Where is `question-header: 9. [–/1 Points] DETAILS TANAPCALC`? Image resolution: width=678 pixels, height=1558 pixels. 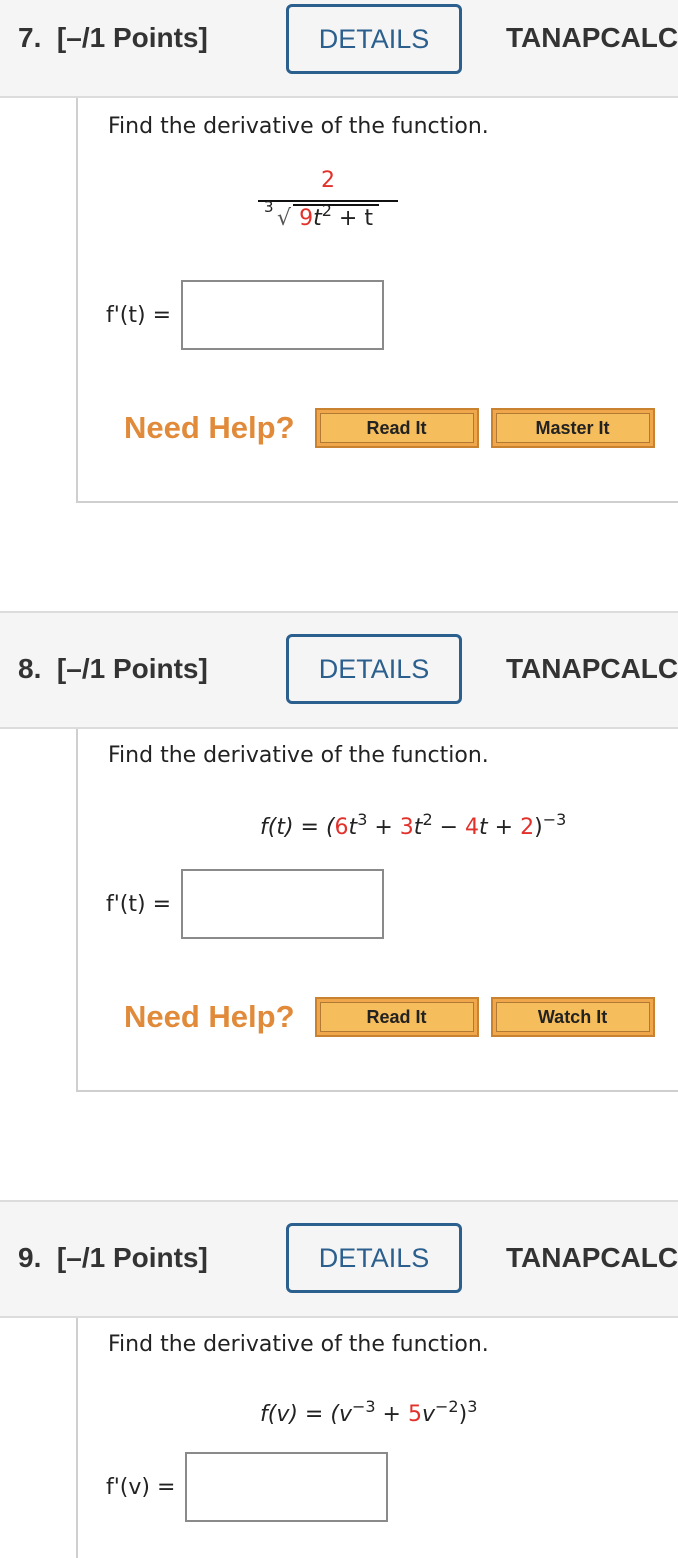 question-header: 9. [–/1 Points] DETAILS TANAPCALC is located at coordinates (339, 1259).